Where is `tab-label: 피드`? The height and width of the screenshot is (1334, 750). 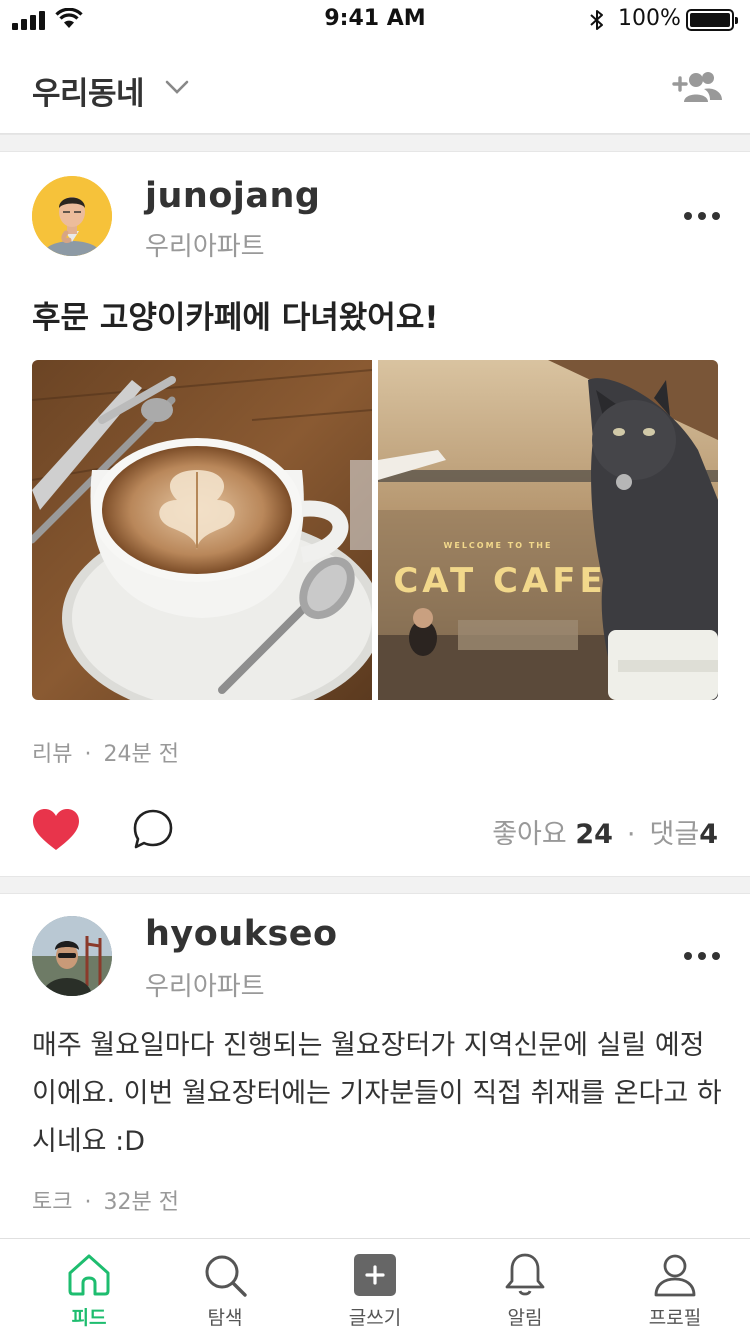 tab-label: 피드 is located at coordinates (89, 1318).